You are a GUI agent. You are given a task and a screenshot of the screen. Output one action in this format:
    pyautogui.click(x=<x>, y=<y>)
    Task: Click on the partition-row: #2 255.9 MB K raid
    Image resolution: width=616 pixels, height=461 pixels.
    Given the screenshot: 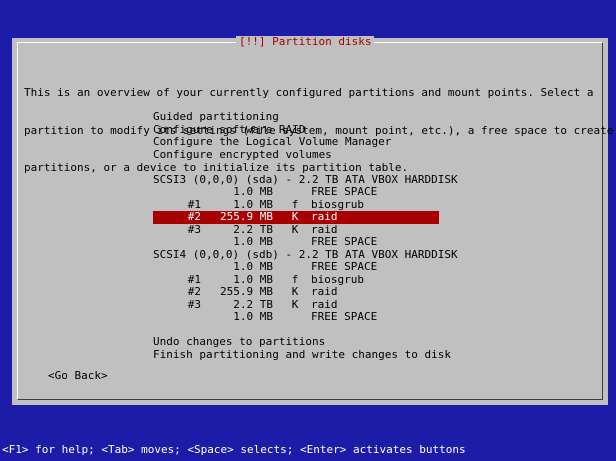 What is the action you would take?
    pyautogui.click(x=296, y=292)
    